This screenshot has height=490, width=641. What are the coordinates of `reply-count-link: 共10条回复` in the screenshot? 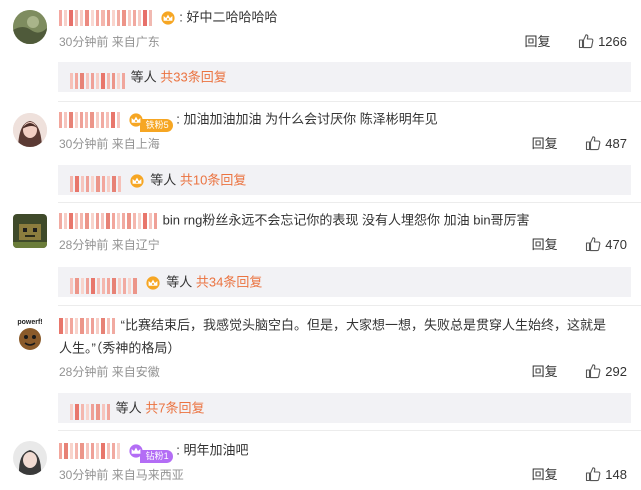 It's located at (213, 180).